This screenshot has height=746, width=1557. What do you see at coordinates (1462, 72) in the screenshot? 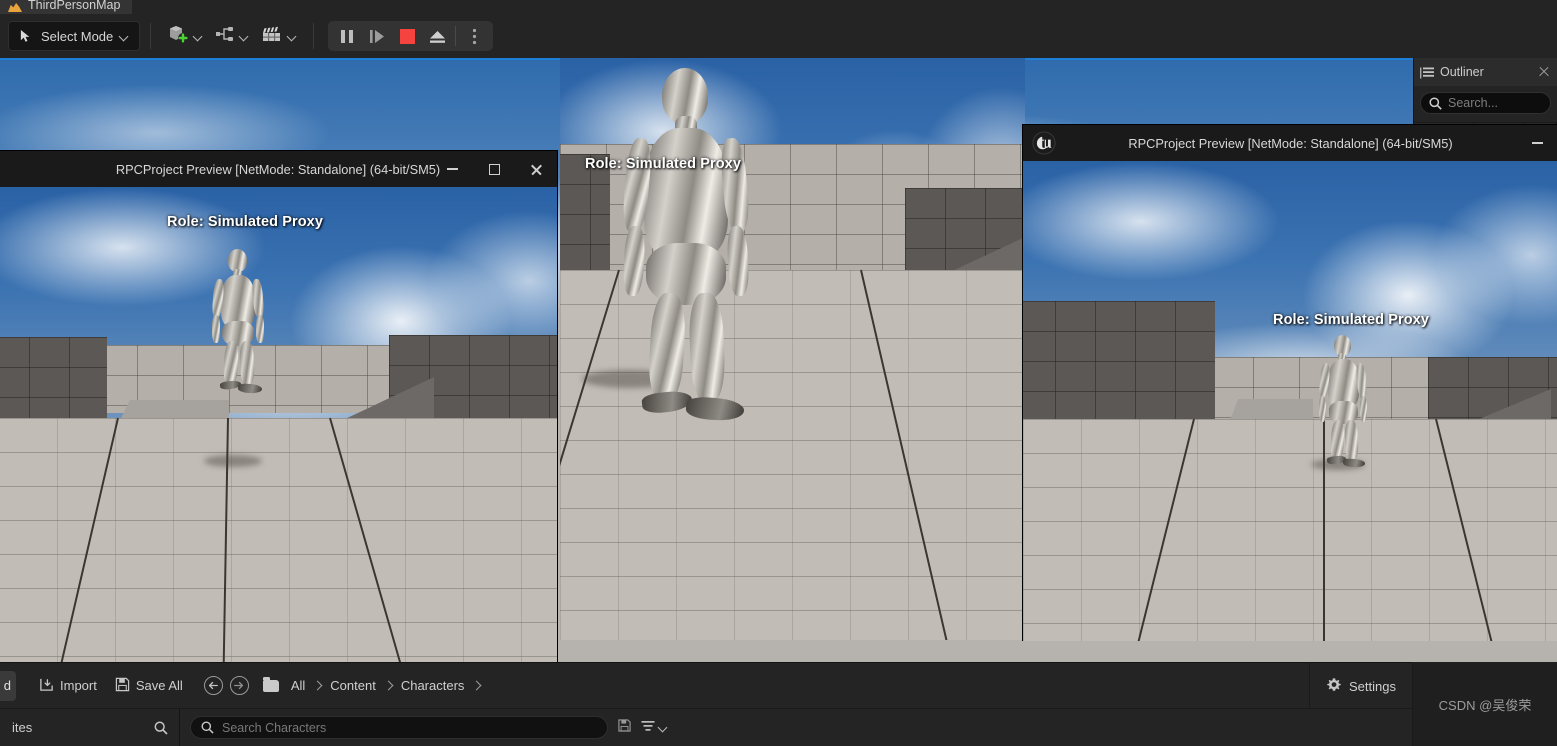
I see `outliner-title: Outliner` at bounding box center [1462, 72].